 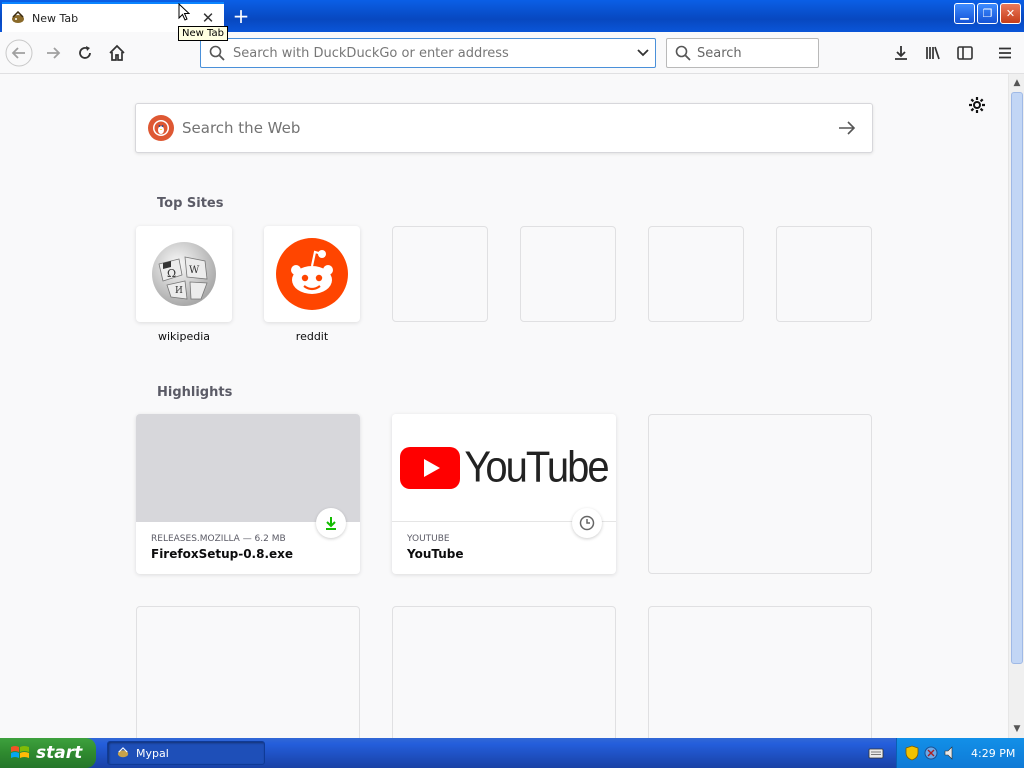 What do you see at coordinates (428, 539) in the screenshot?
I see `highlight-source: YOUTUBE` at bounding box center [428, 539].